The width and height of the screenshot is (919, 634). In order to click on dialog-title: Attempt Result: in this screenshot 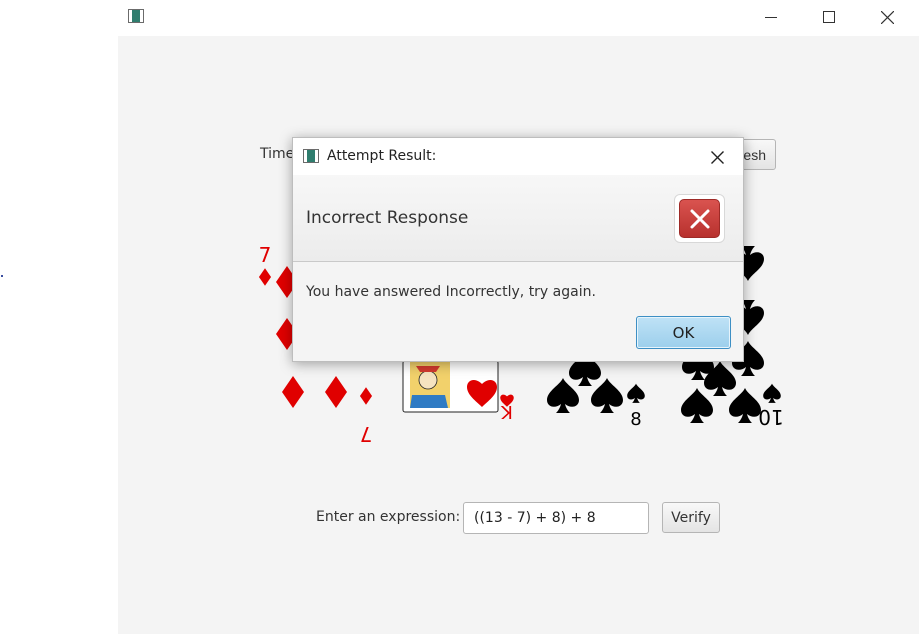, I will do `click(382, 156)`.